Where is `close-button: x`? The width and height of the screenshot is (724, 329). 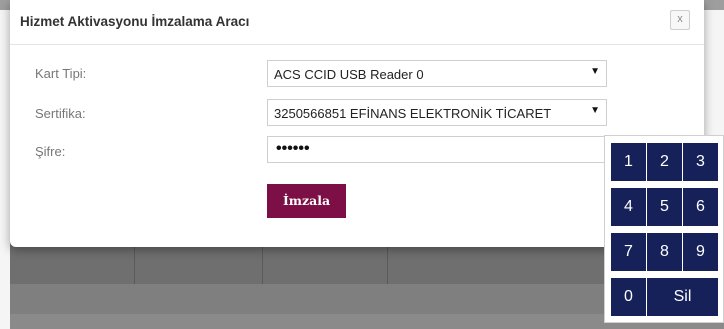
close-button: x is located at coordinates (680, 20).